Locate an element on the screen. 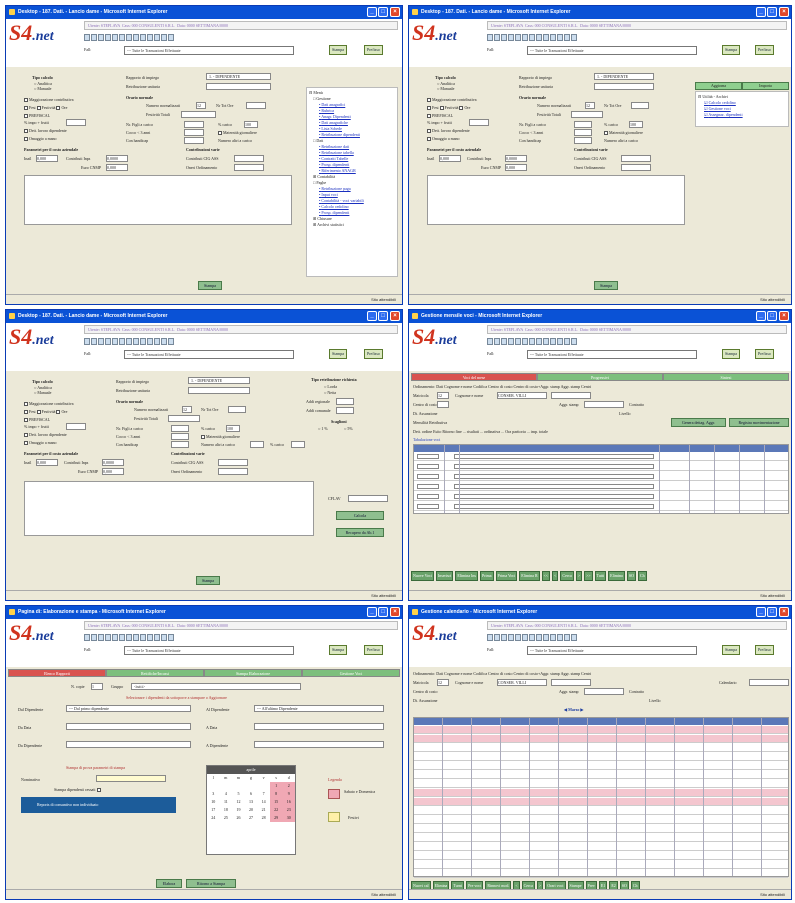  radio-s2: ○ 5% is located at coordinates (348, 428).